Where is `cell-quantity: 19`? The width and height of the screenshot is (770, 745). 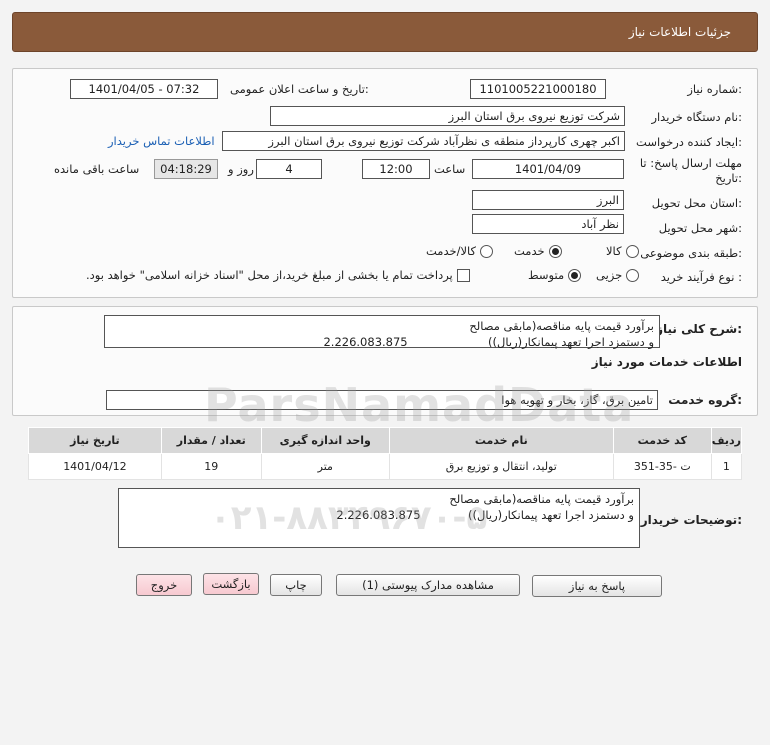
cell-quantity: 19 is located at coordinates (211, 466).